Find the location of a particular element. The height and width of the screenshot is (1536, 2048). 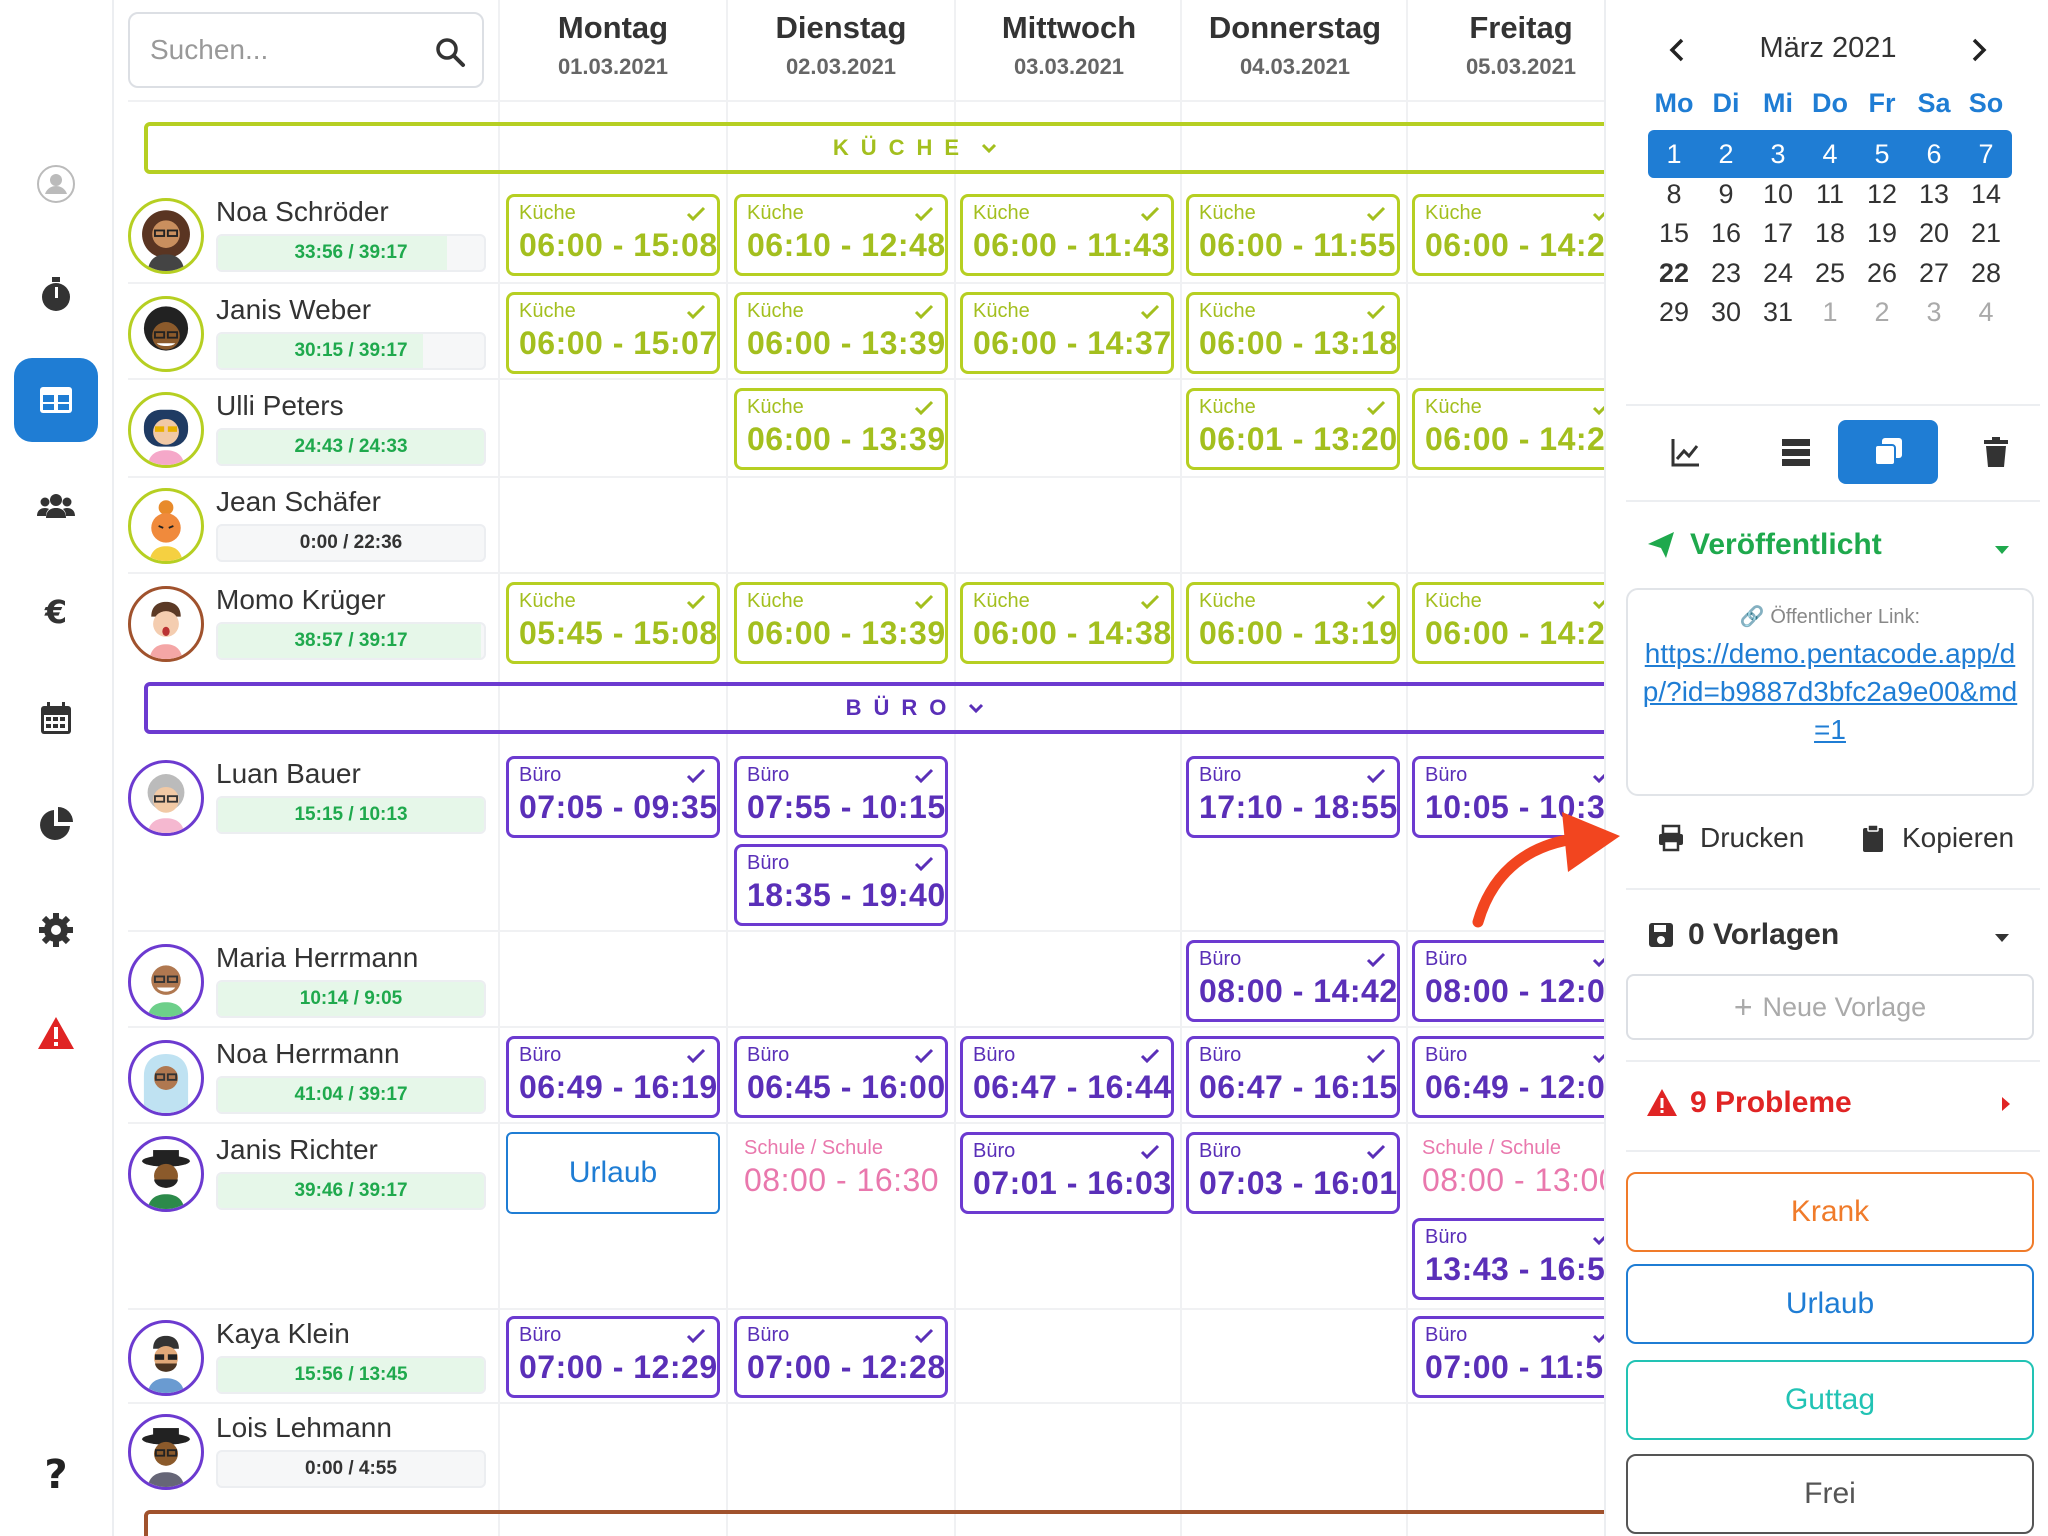

shift-card: Büro 06:47 - 16:44 is located at coordinates (1067, 1077).